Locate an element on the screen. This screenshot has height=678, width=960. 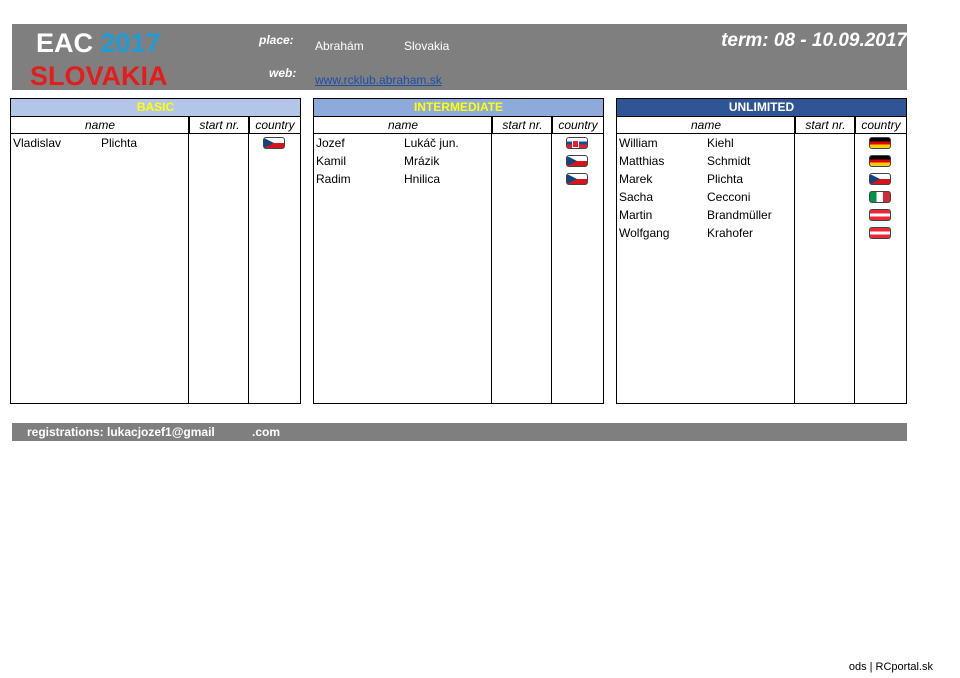
web-link: www.rcklub.abraham.sk is located at coordinates (378, 80).